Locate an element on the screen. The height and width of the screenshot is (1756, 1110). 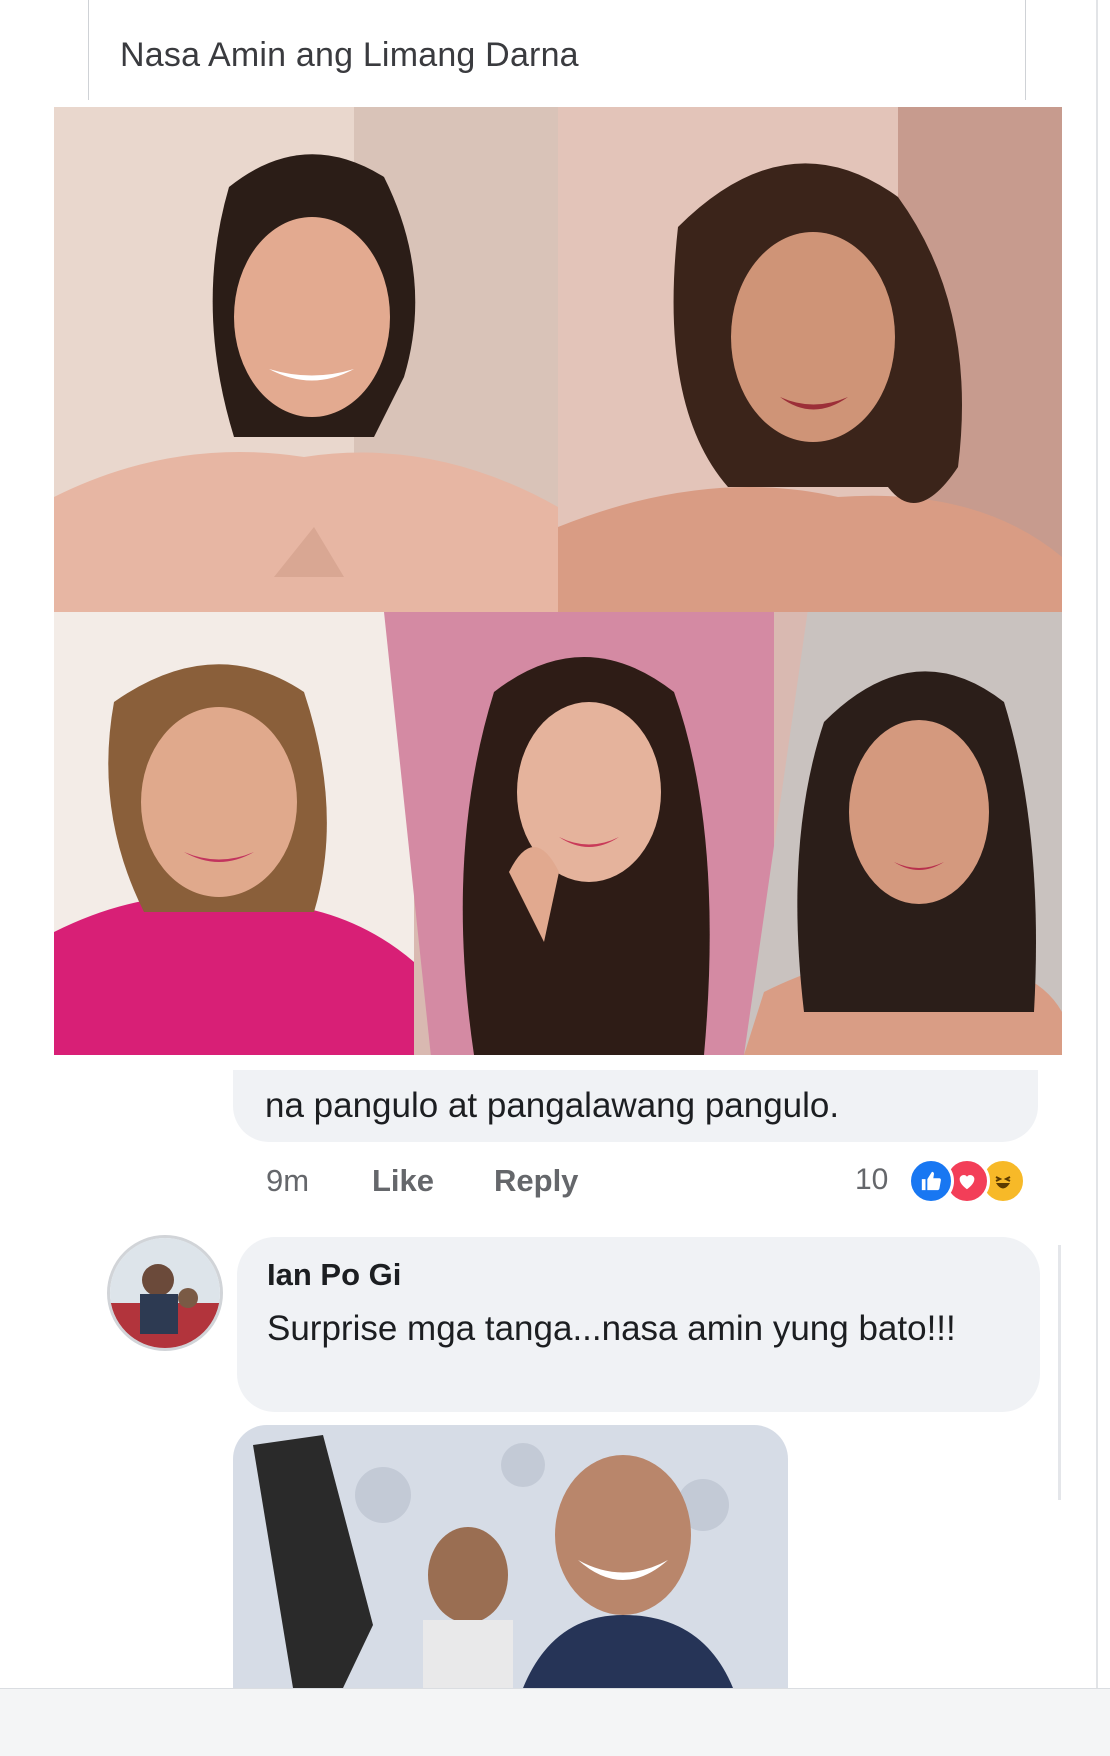
portrait-bottom-right is located at coordinates (903, 833).